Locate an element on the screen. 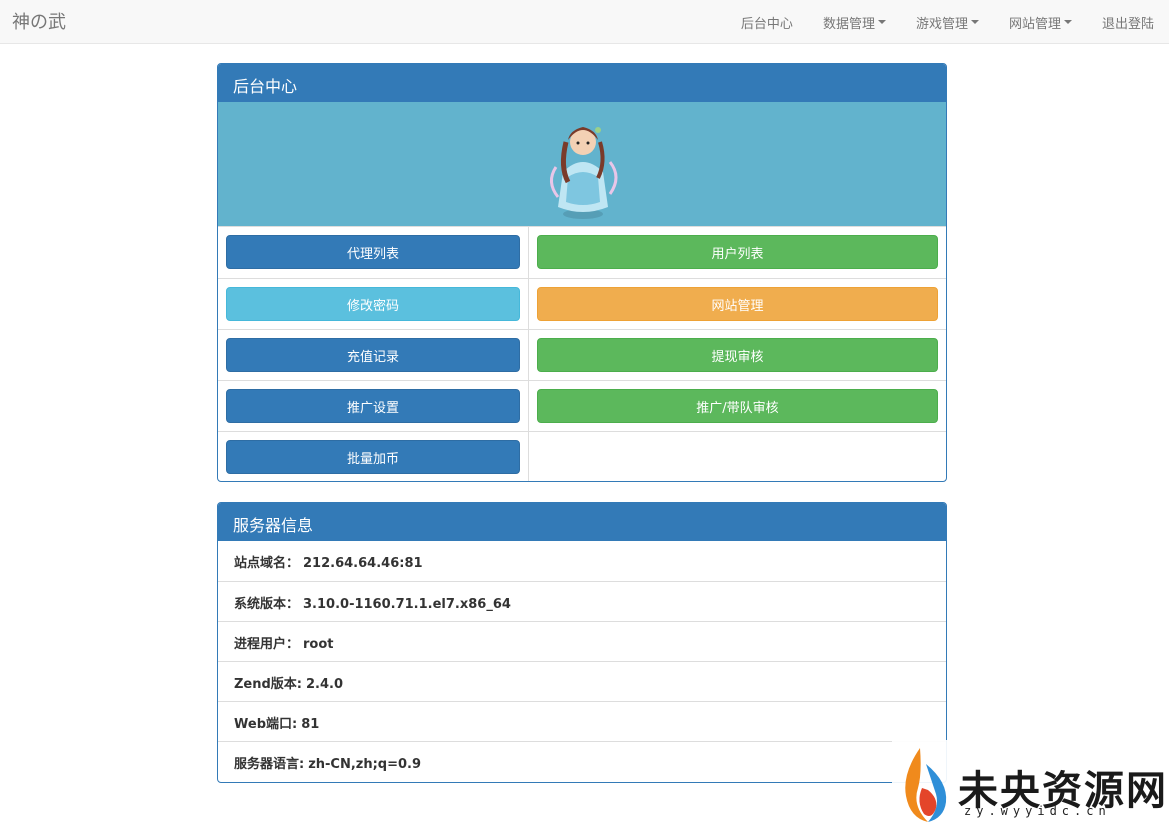  change-password-button: 修改密码 is located at coordinates (373, 304).